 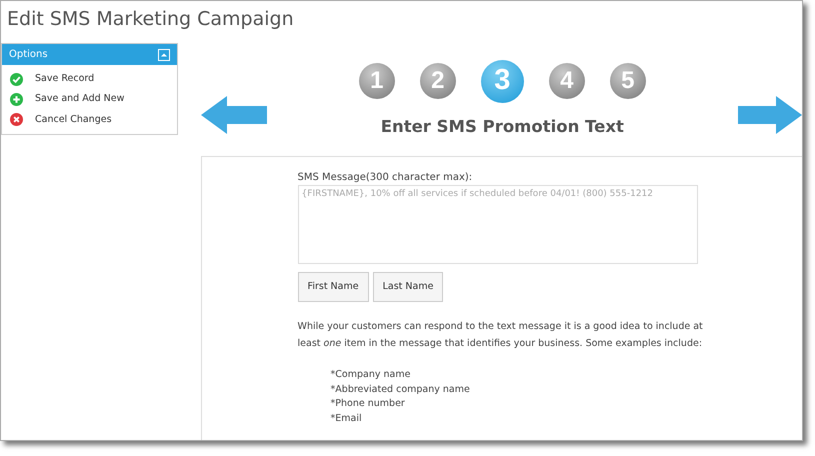 What do you see at coordinates (400, 389) in the screenshot?
I see `example-item: *Abbreviated company name` at bounding box center [400, 389].